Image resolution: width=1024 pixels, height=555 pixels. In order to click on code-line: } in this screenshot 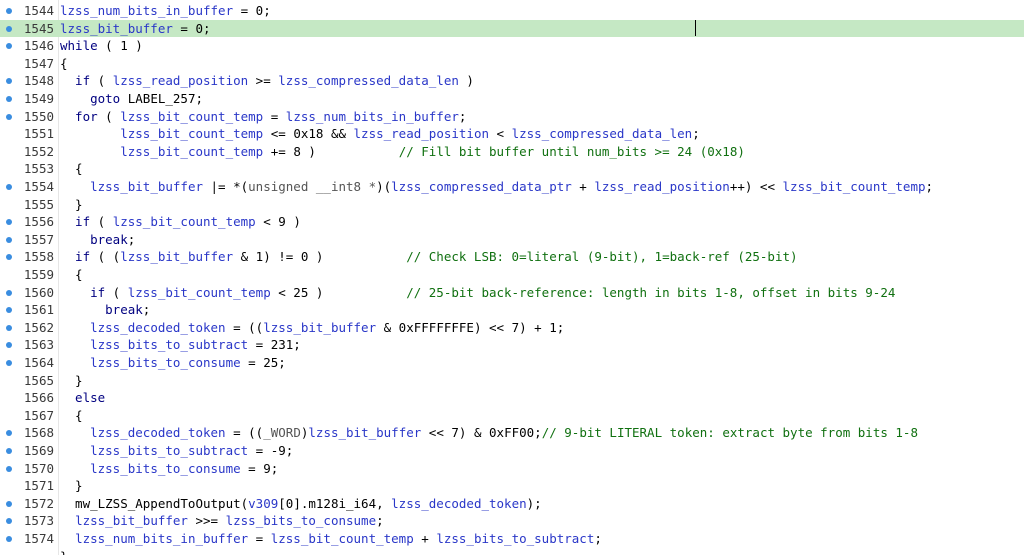, I will do `click(512, 551)`.